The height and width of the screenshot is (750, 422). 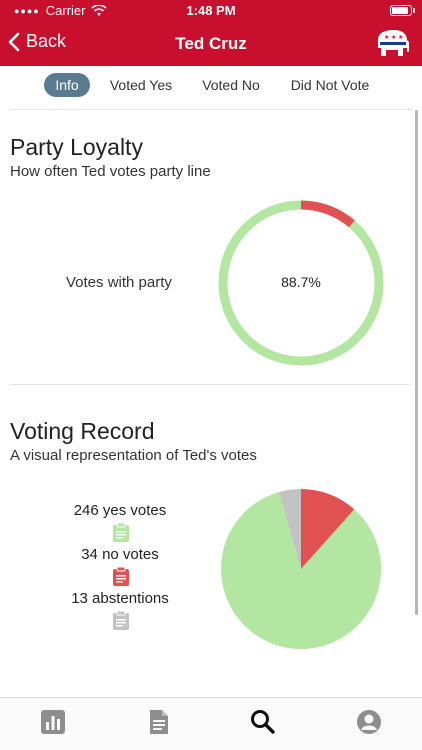 I want to click on bar-chart-icon, so click(x=53, y=722).